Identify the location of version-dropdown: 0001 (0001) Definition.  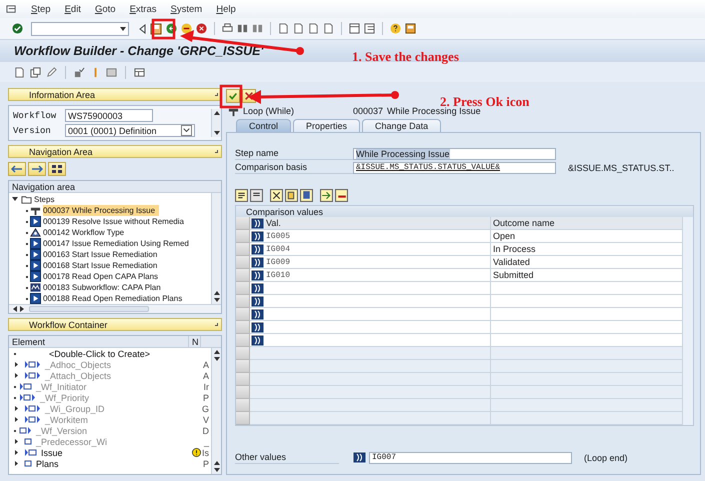
(130, 130).